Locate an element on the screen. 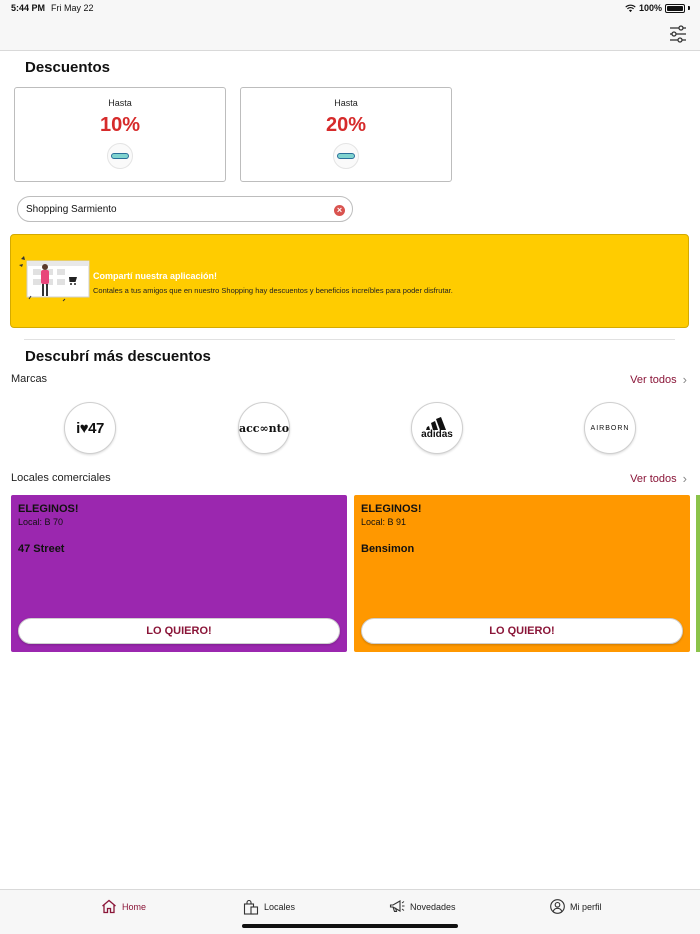  brand-adidas: adidas is located at coordinates (437, 428).